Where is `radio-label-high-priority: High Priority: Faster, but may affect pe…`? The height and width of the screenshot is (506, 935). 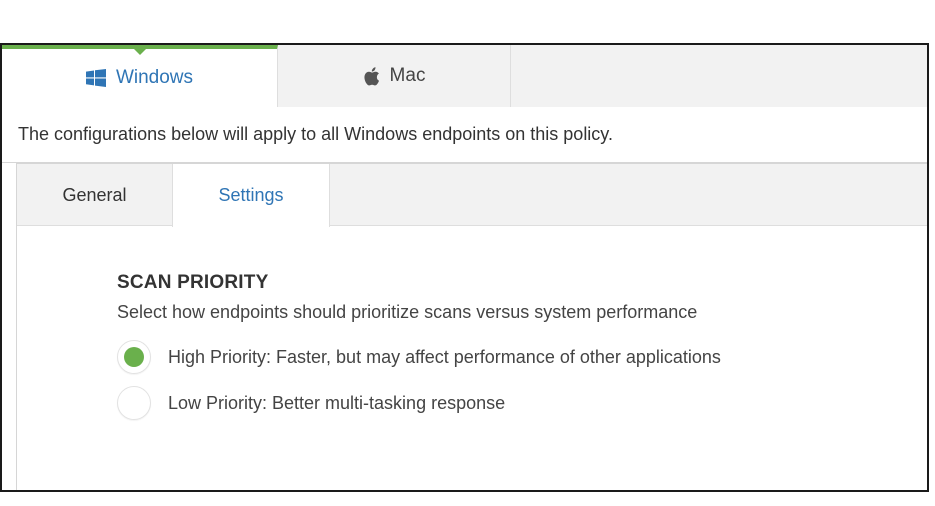
radio-label-high-priority: High Priority: Faster, but may affect pe… is located at coordinates (444, 356).